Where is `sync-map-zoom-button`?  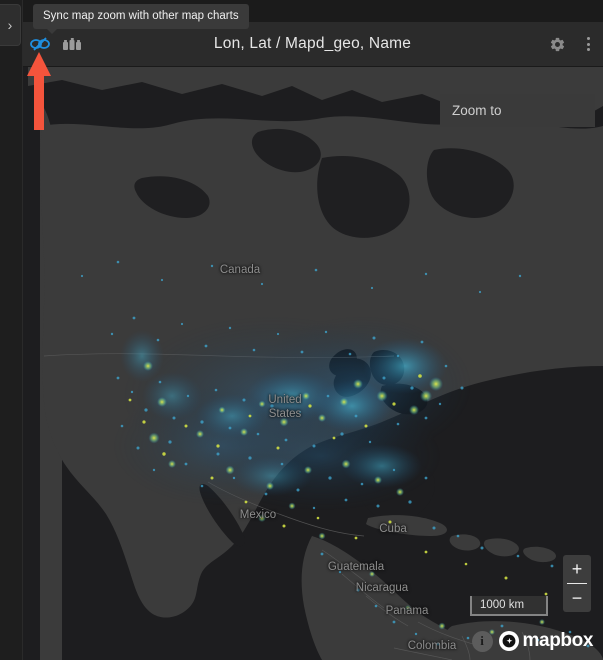
sync-map-zoom-button is located at coordinates (40, 44).